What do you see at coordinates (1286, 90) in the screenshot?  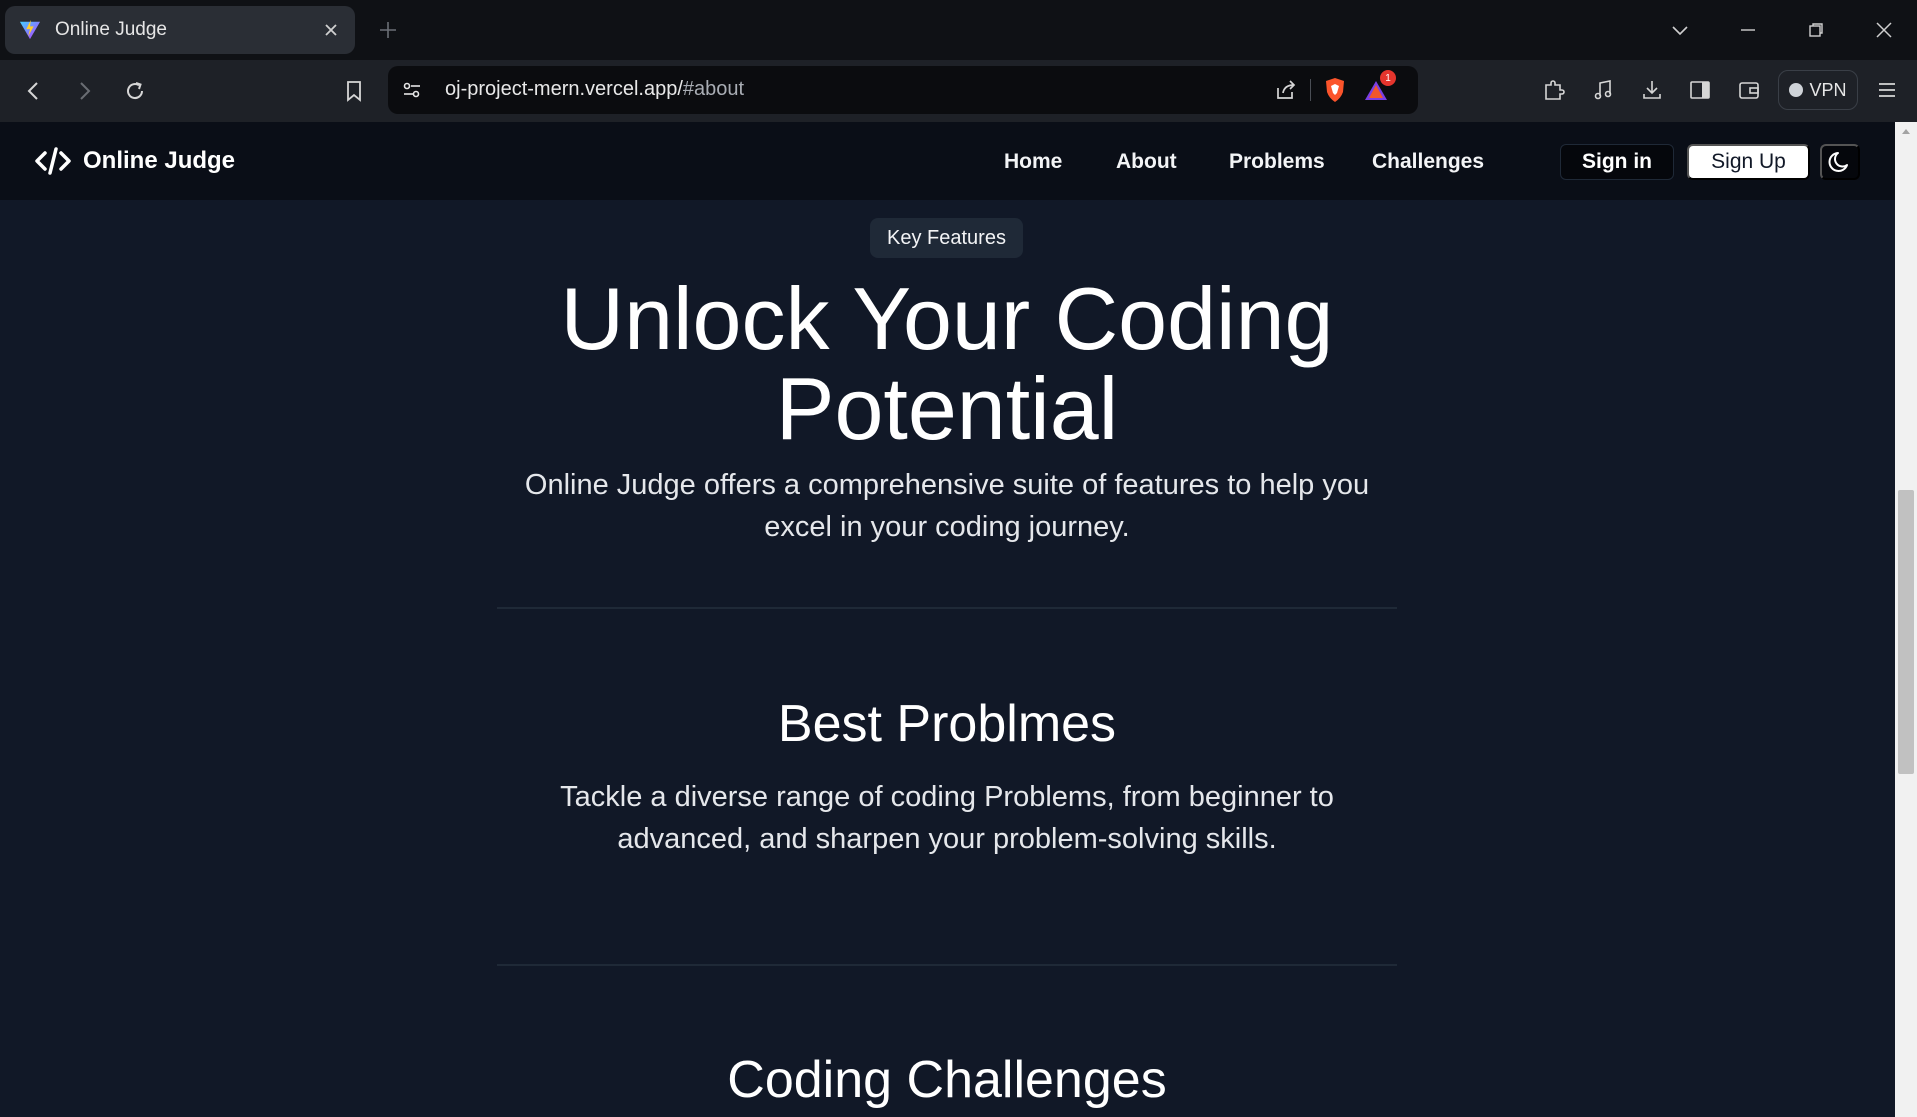 I see `share-icon` at bounding box center [1286, 90].